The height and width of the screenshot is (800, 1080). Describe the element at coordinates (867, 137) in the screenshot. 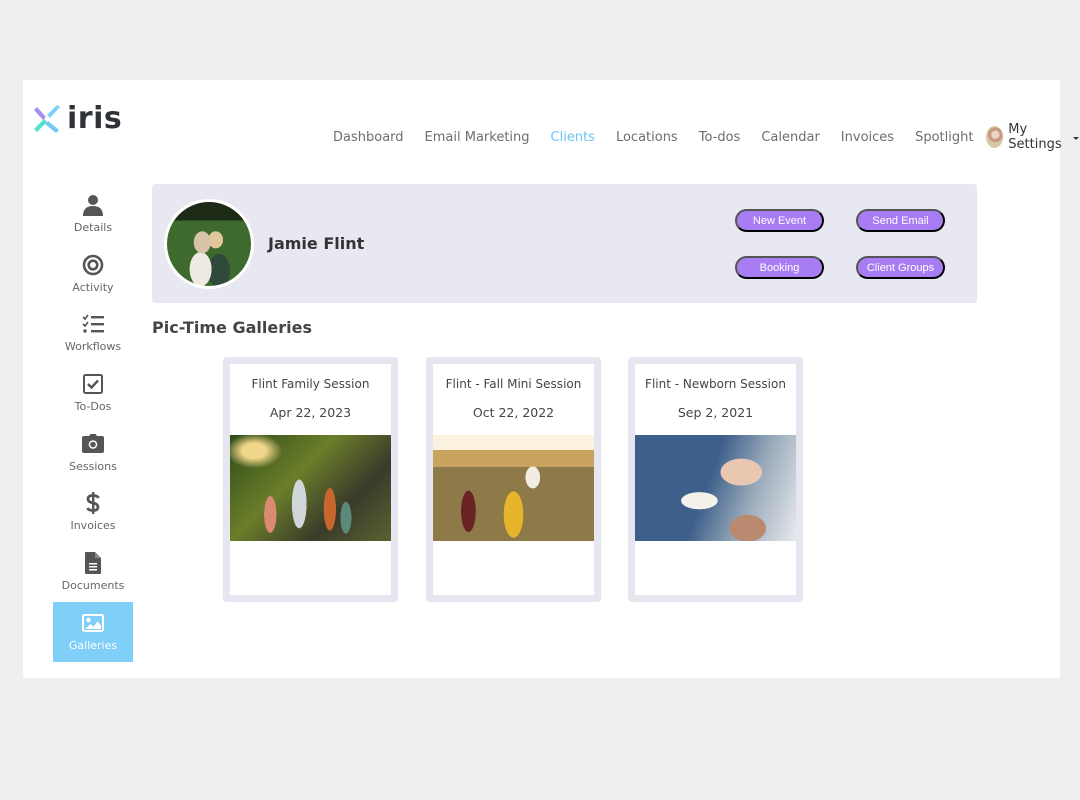

I see `nav-invoices: Invoices` at that location.